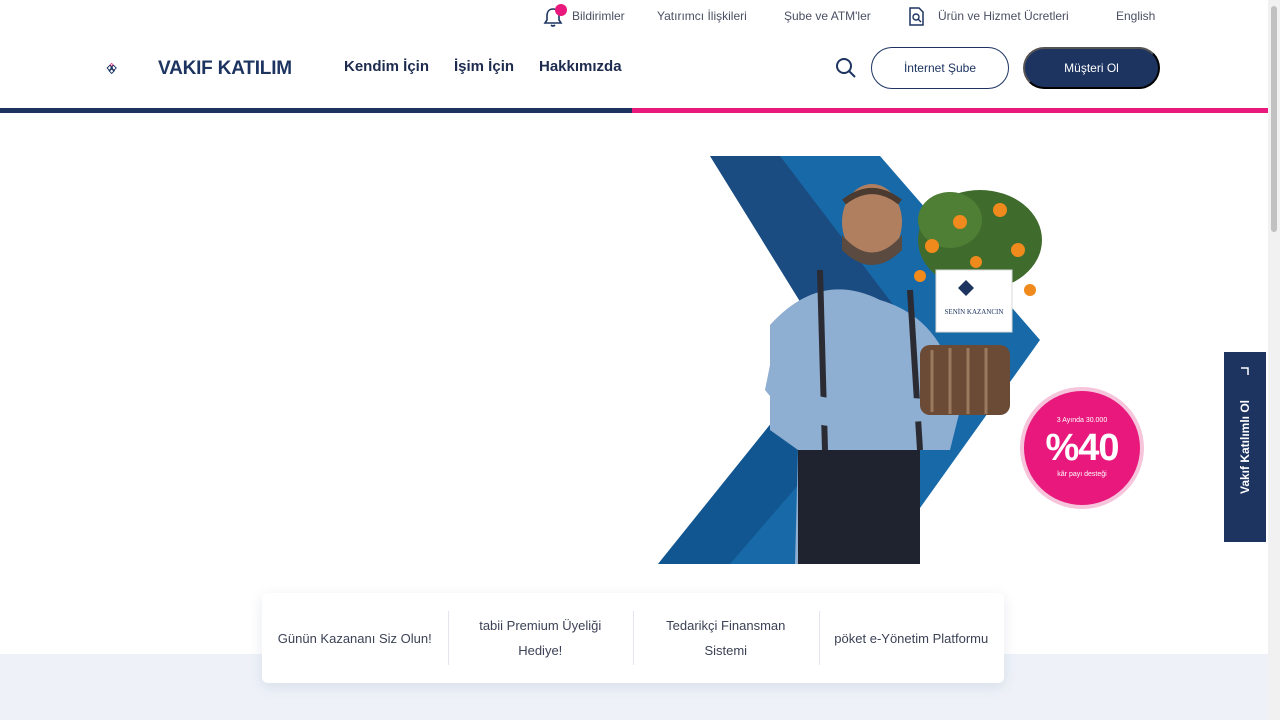  I want to click on corner-arrow-icon, so click(1245, 371).